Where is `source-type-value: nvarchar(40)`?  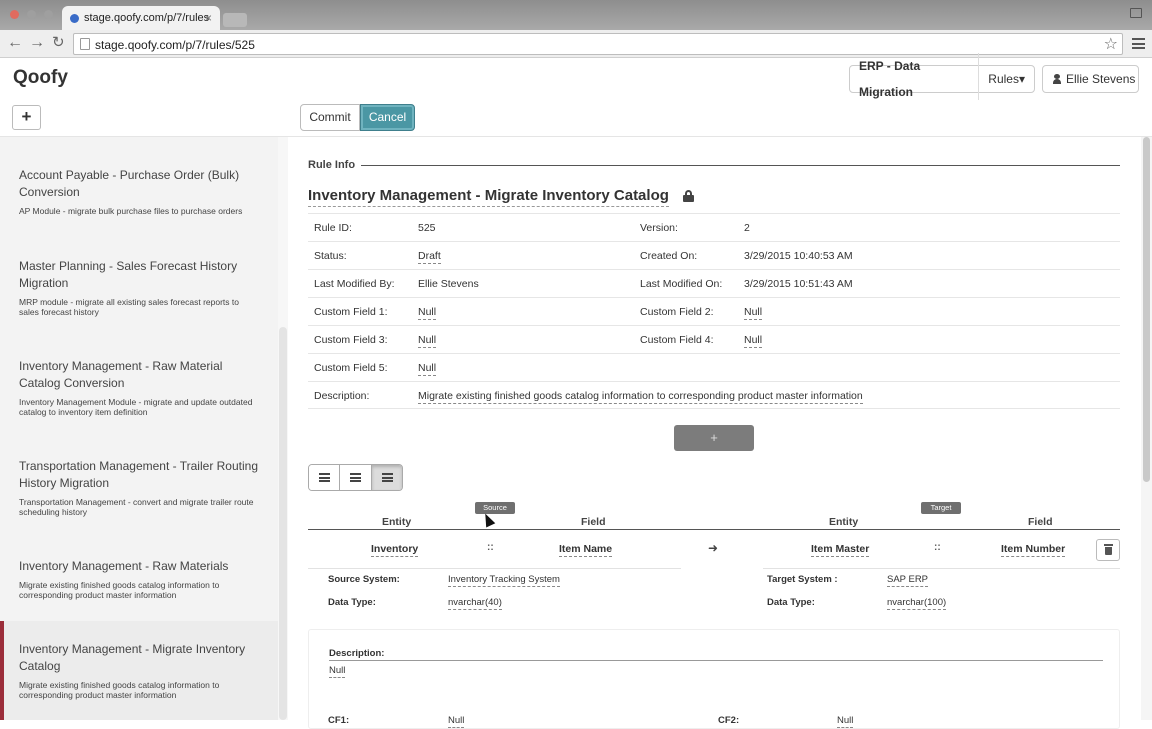
source-type-value: nvarchar(40) is located at coordinates (475, 603).